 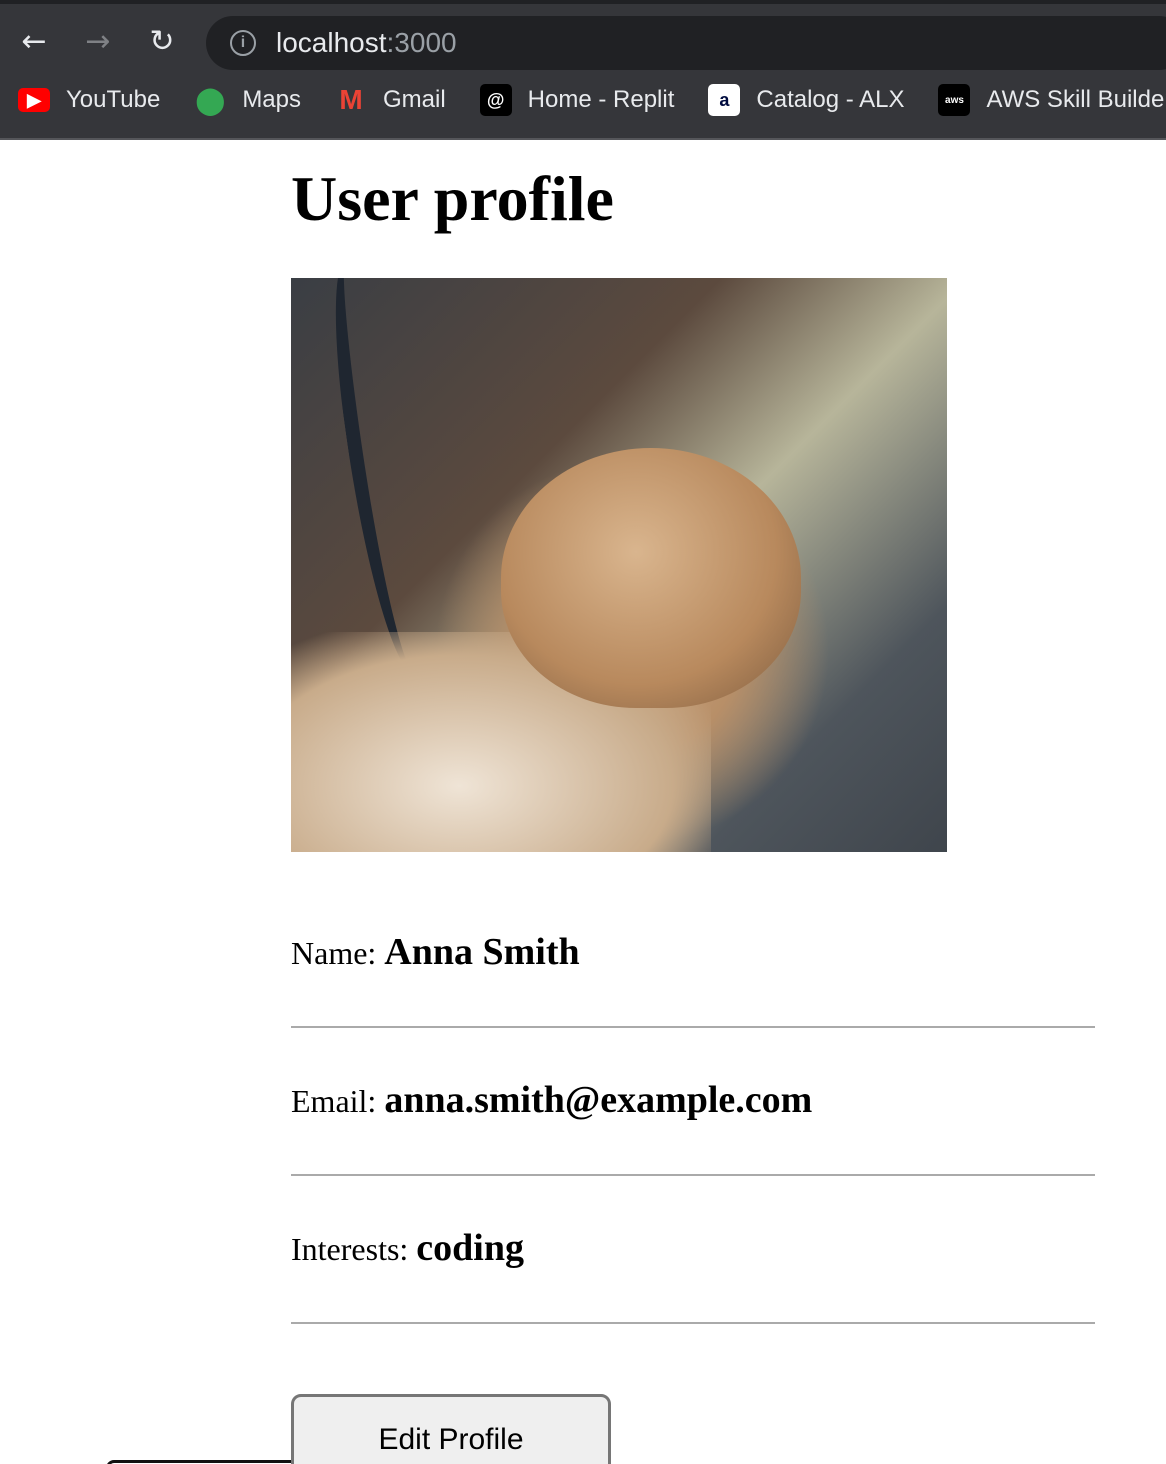 What do you see at coordinates (206, 1462) in the screenshot?
I see `floating-element` at bounding box center [206, 1462].